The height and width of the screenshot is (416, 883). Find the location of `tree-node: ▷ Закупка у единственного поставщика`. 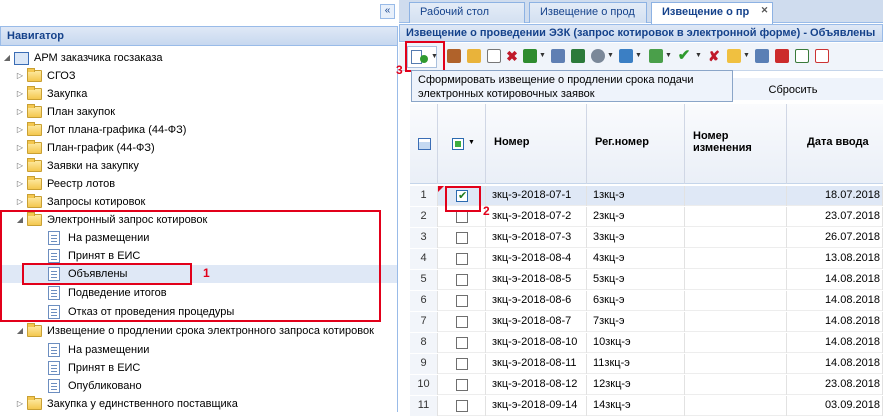

tree-node: ▷ Закупка у единственного поставщика is located at coordinates (198, 404).